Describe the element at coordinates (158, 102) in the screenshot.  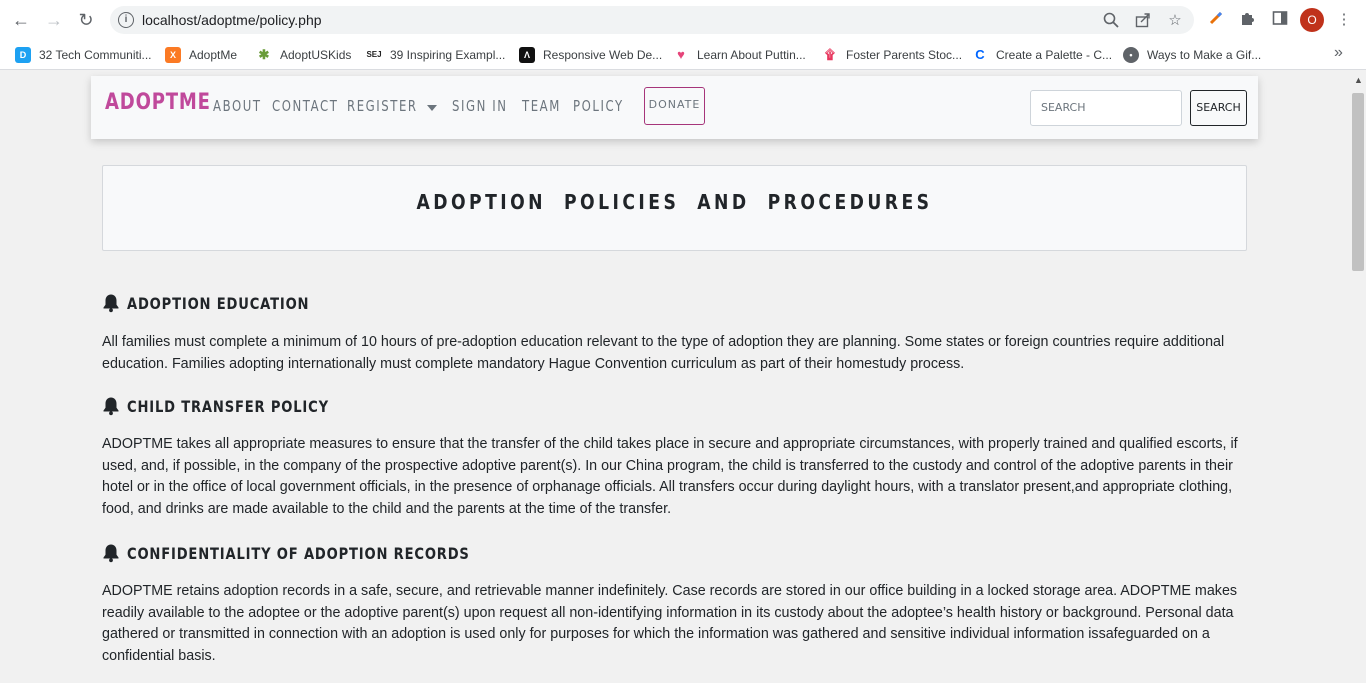
I see `brand-logo: ADOPTME` at that location.